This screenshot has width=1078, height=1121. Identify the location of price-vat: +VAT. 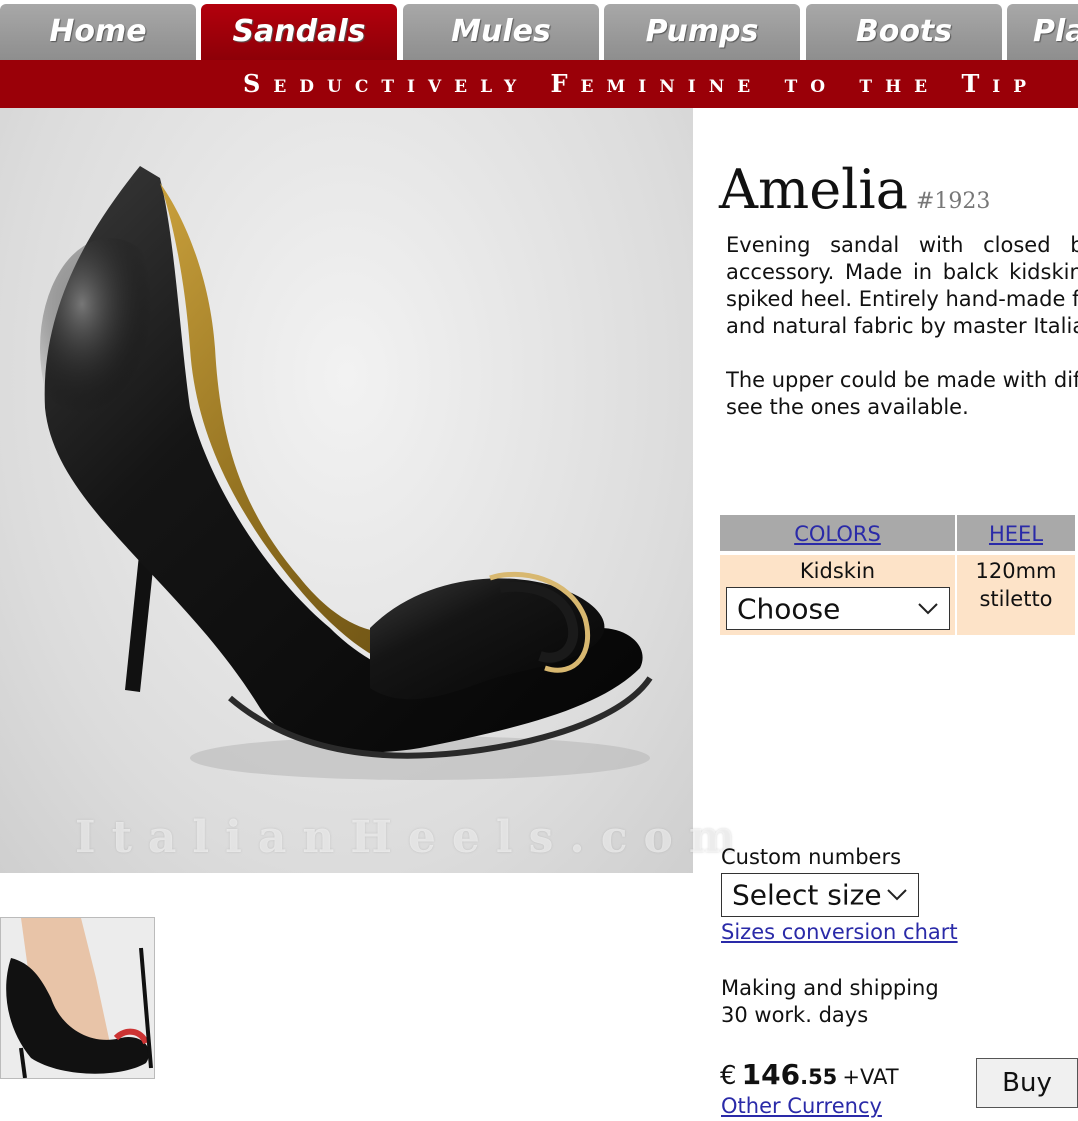
(870, 1077).